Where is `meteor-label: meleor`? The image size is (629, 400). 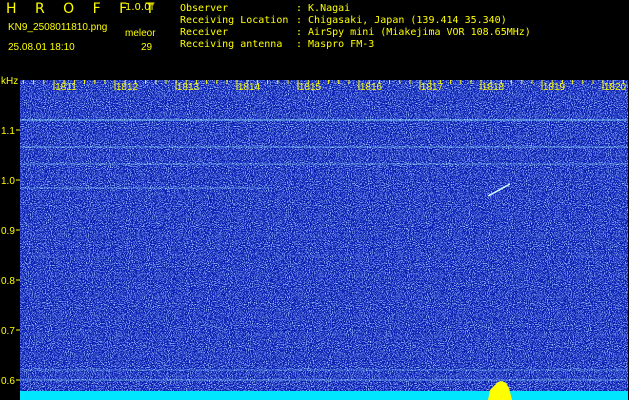 meteor-label: meleor is located at coordinates (140, 33).